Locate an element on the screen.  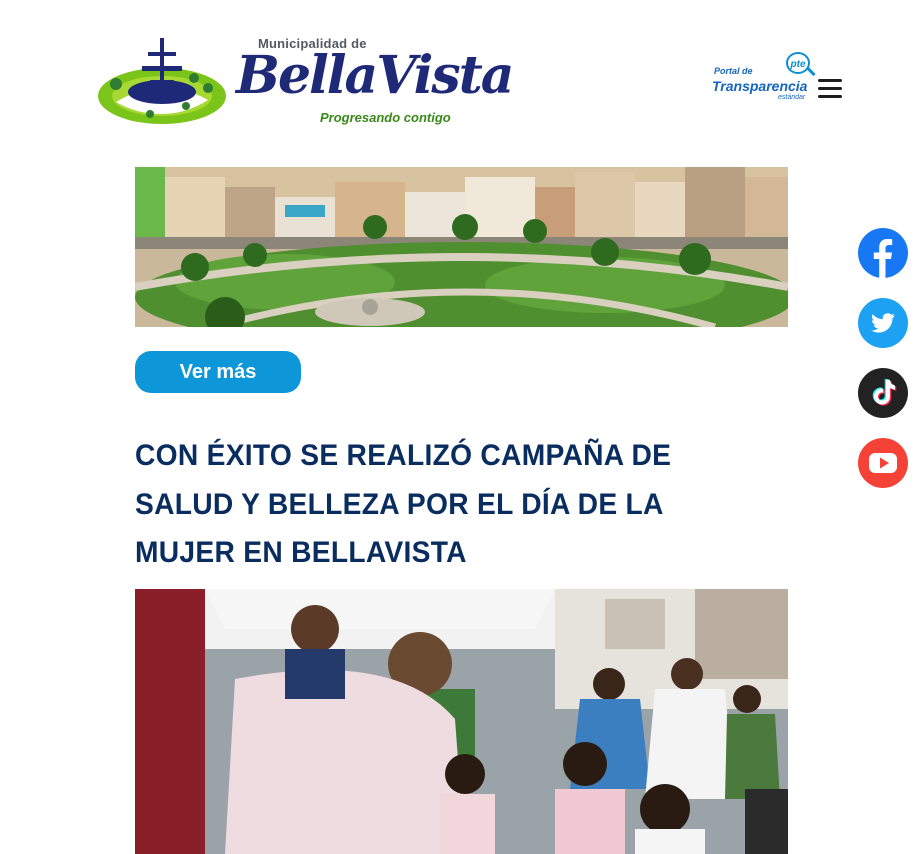
tiktok-link is located at coordinates (883, 393).